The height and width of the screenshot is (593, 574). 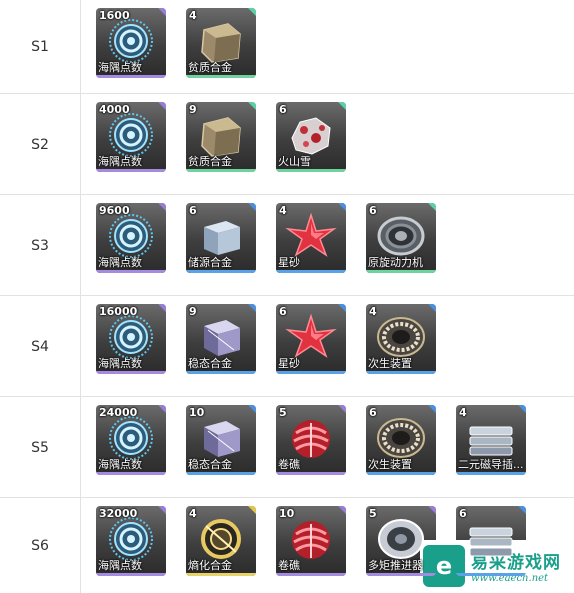 What do you see at coordinates (40, 46) in the screenshot?
I see `stage-label: S1` at bounding box center [40, 46].